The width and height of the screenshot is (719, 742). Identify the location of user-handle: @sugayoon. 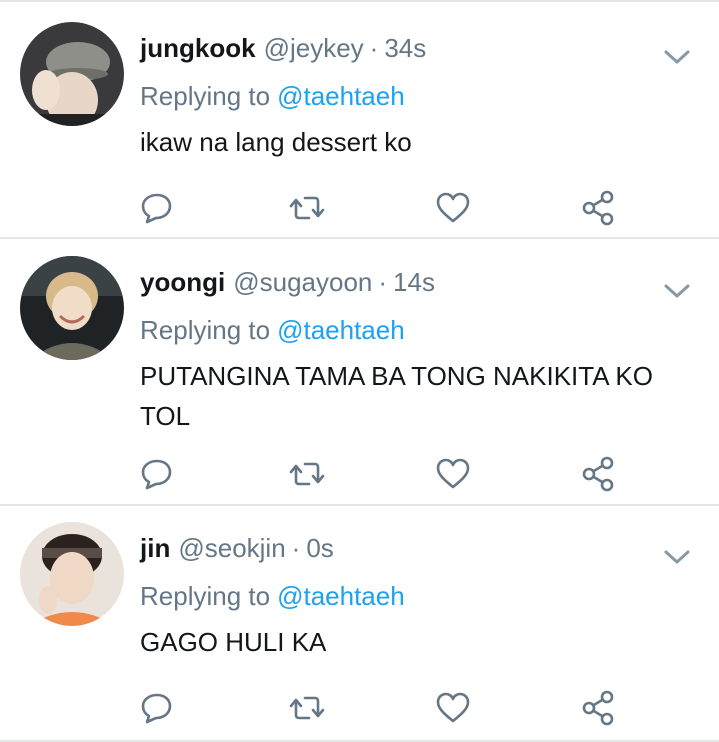
(302, 282).